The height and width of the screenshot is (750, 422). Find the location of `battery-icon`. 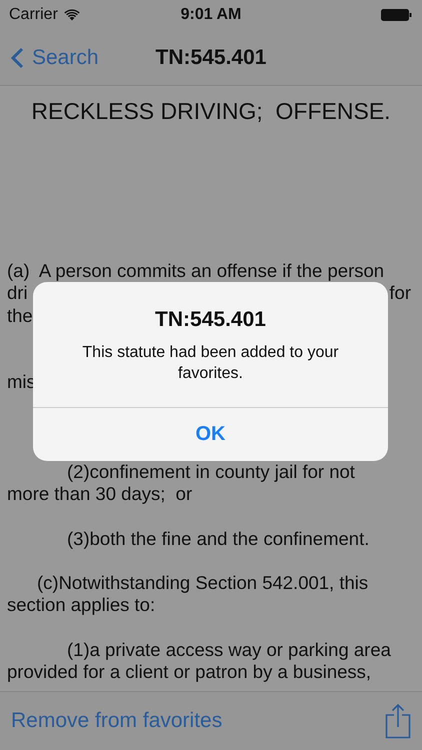

battery-icon is located at coordinates (396, 15).